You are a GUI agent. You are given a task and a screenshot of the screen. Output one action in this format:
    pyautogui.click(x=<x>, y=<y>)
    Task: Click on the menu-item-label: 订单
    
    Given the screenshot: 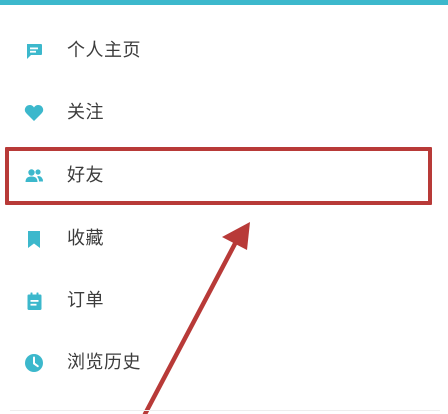 What is the action you would take?
    pyautogui.click(x=85, y=300)
    